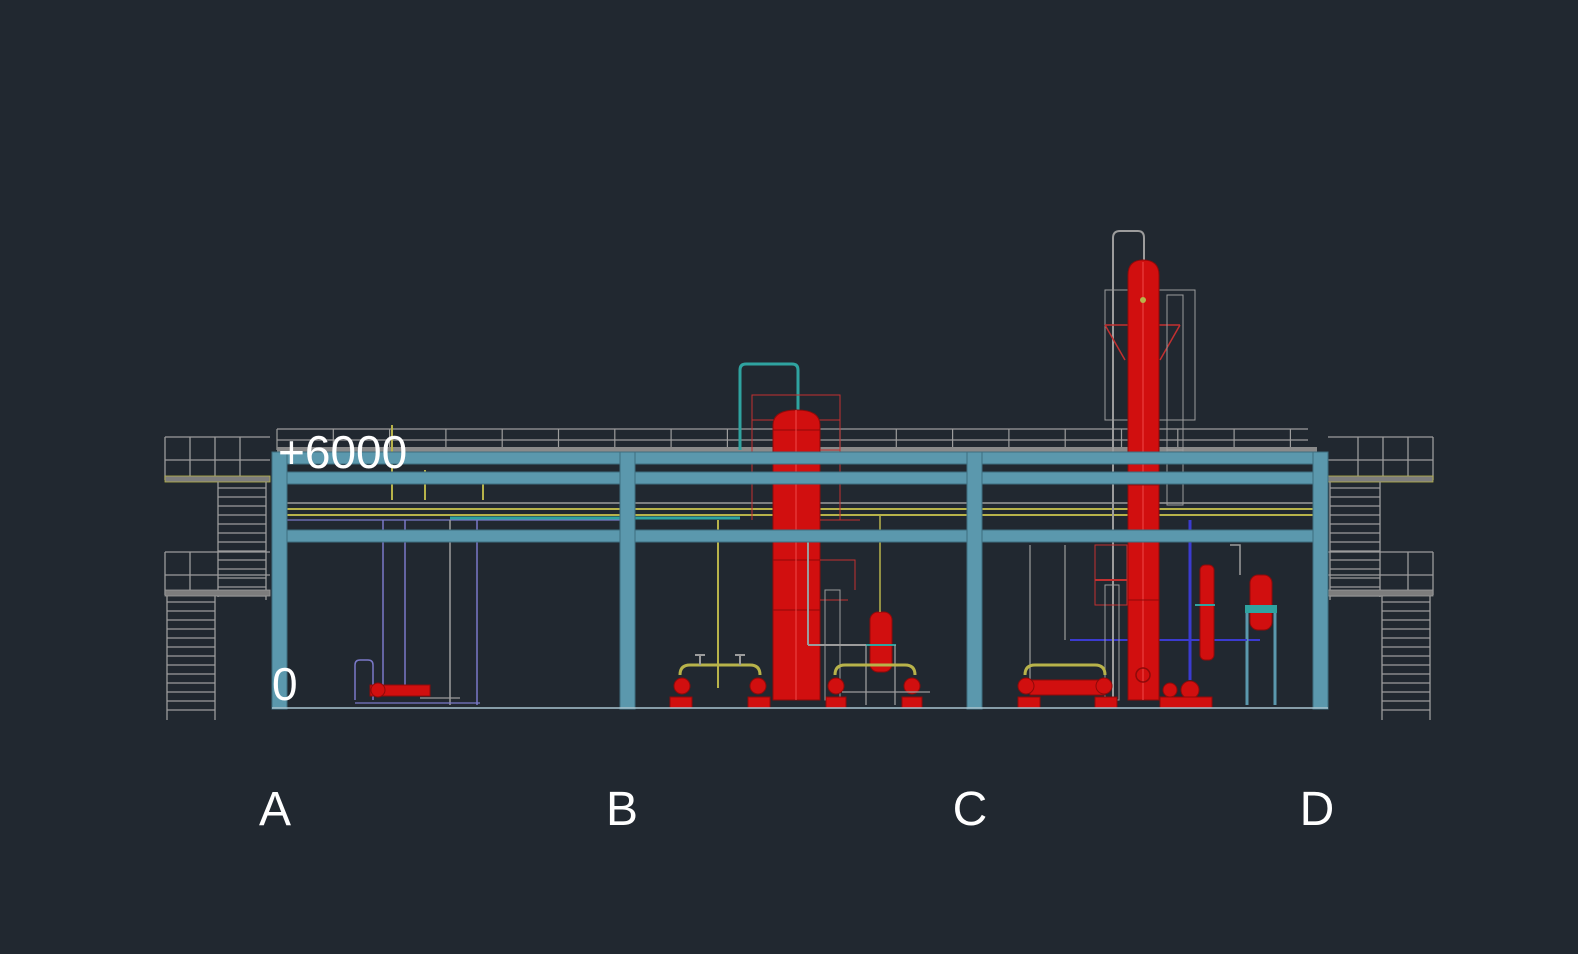  What do you see at coordinates (796, 809) in the screenshot?
I see `grid-axis-labels: A B C D` at bounding box center [796, 809].